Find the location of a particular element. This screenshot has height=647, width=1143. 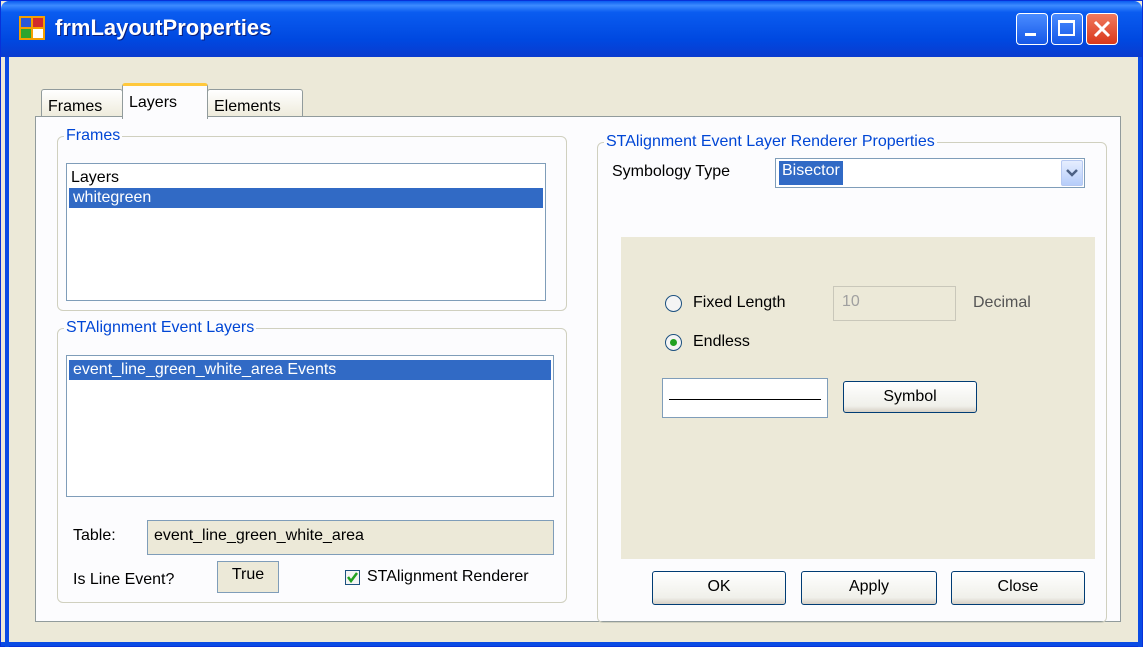

symbol-button: Symbol is located at coordinates (910, 397).